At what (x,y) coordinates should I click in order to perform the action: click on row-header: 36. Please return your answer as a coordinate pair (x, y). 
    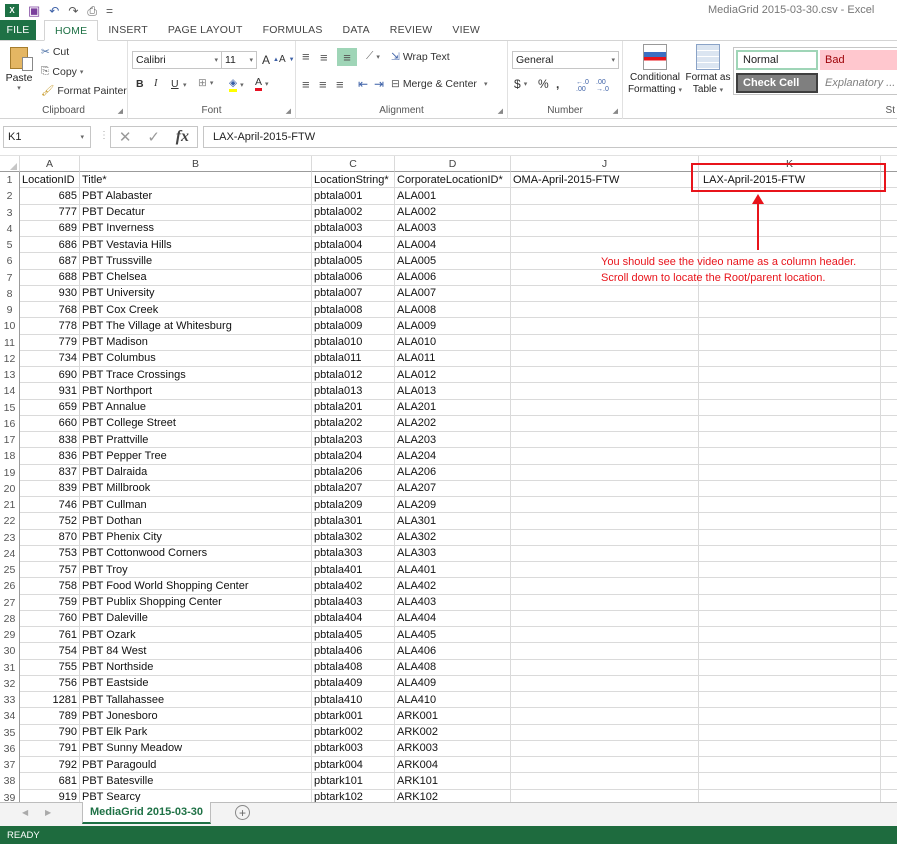
    Looking at the image, I should click on (10, 748).